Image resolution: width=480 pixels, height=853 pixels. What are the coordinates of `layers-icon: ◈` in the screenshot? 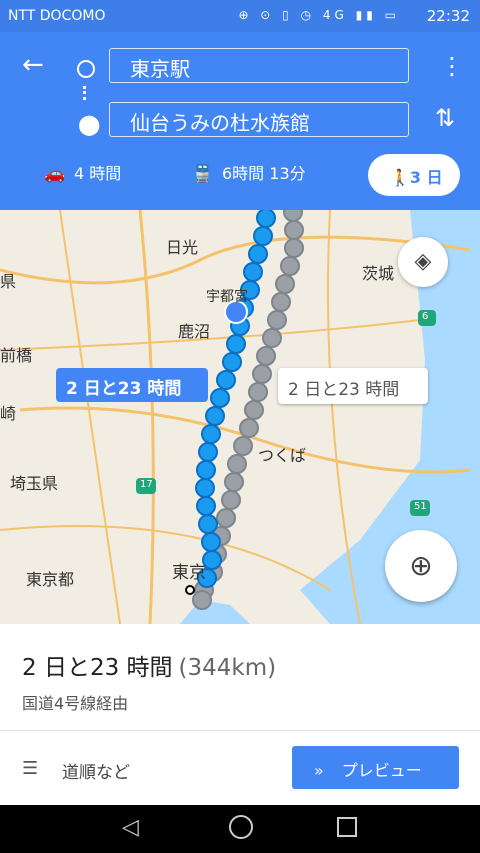 It's located at (423, 261).